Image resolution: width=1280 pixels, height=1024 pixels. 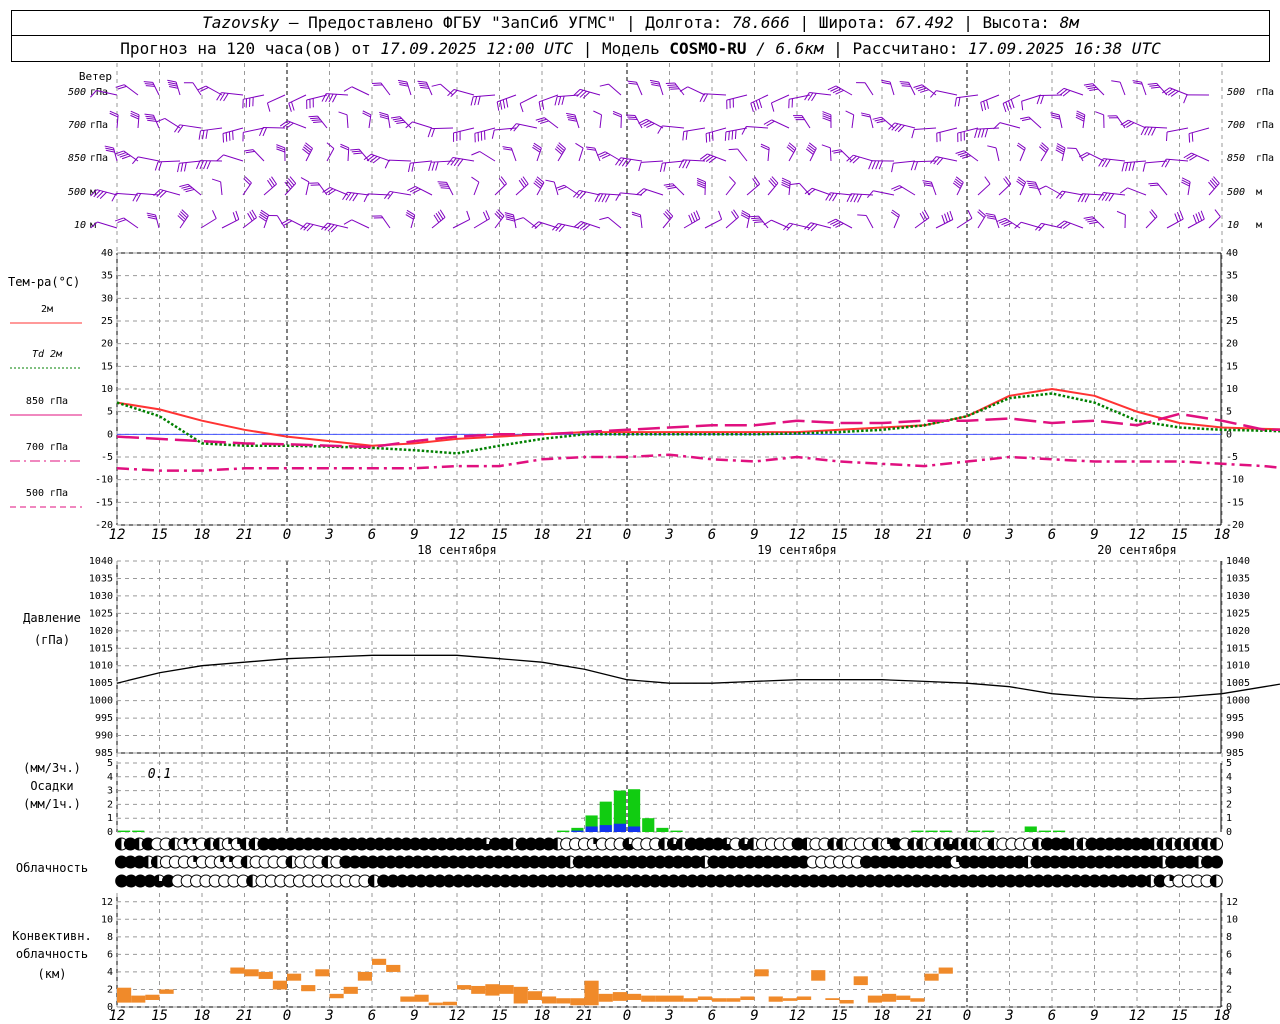 What do you see at coordinates (52, 768) in the screenshot?
I see `precip-unit-3h: (мм/3ч.)` at bounding box center [52, 768].